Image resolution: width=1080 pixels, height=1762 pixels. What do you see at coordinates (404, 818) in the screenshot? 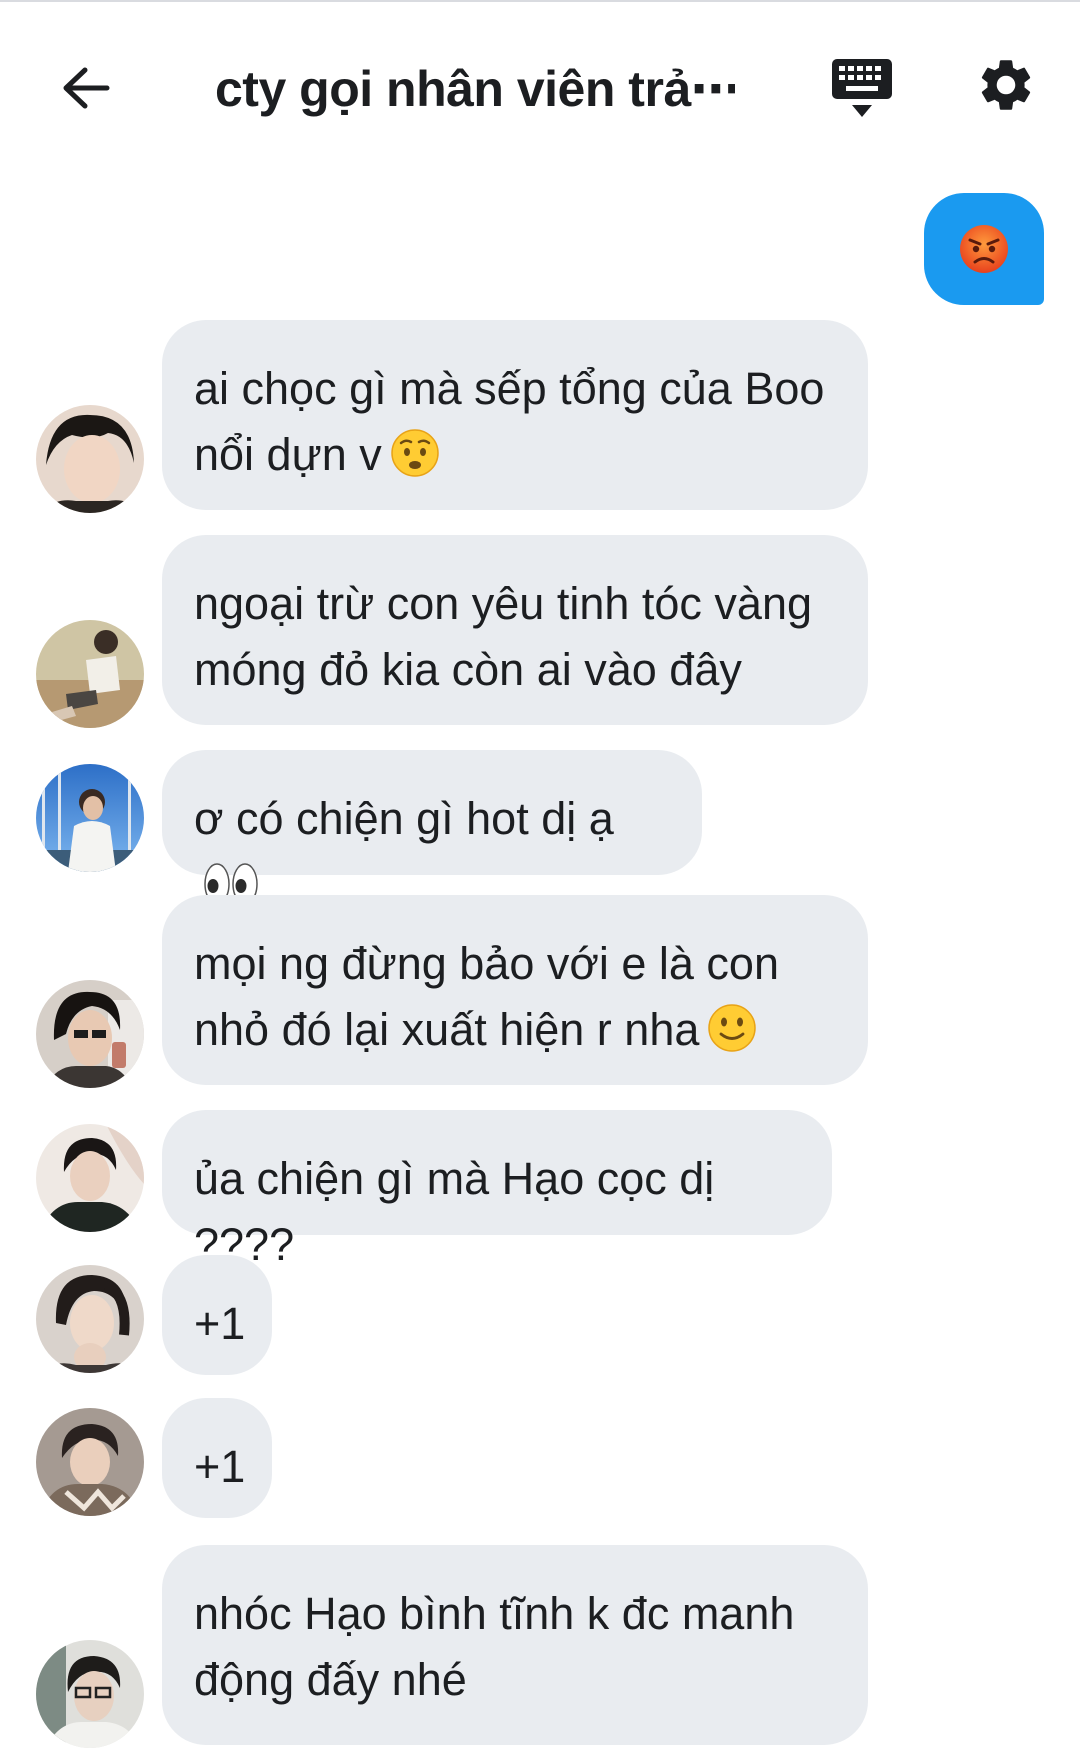
I see `message-text: ơ có chiện gì hot dị ạ` at bounding box center [404, 818].